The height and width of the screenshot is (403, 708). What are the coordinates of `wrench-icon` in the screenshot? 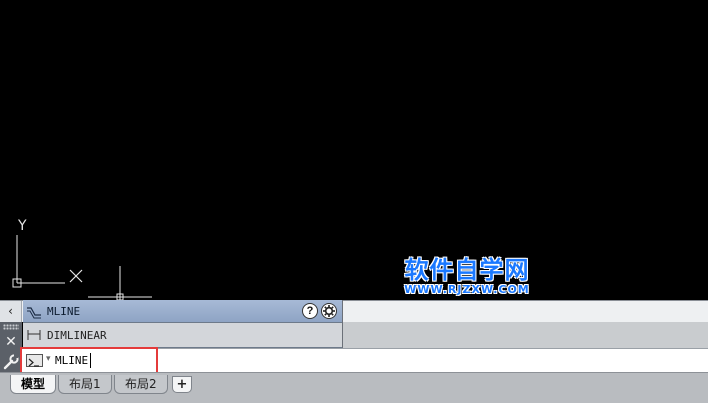 It's located at (11, 362).